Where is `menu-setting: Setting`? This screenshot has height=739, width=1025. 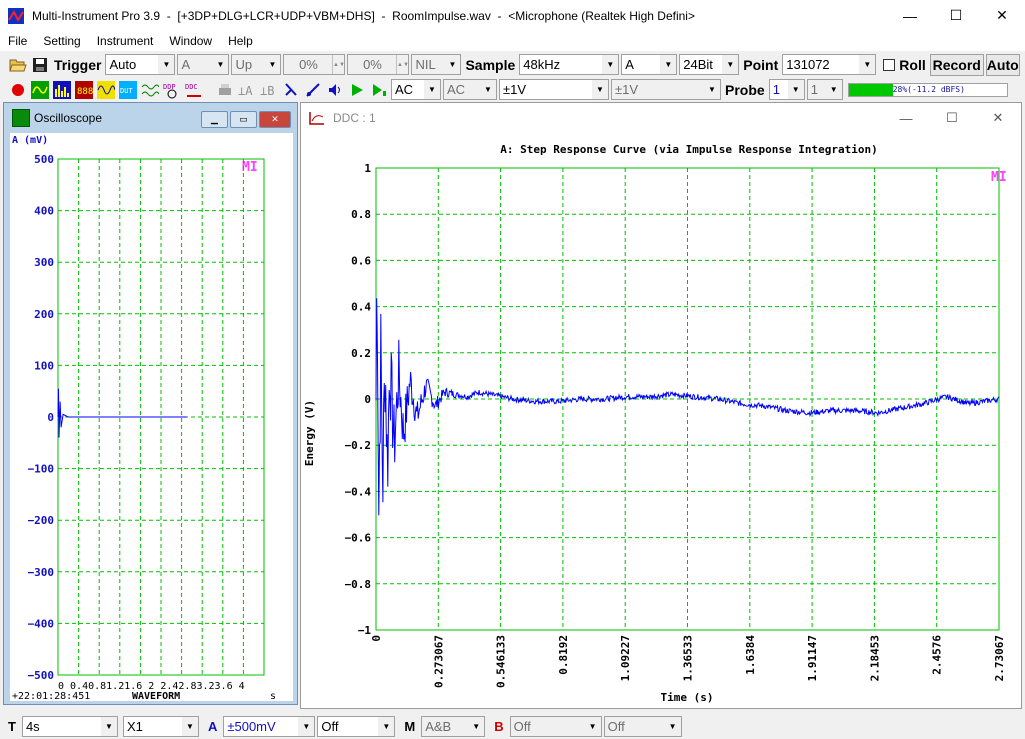
menu-setting: Setting is located at coordinates (61, 41).